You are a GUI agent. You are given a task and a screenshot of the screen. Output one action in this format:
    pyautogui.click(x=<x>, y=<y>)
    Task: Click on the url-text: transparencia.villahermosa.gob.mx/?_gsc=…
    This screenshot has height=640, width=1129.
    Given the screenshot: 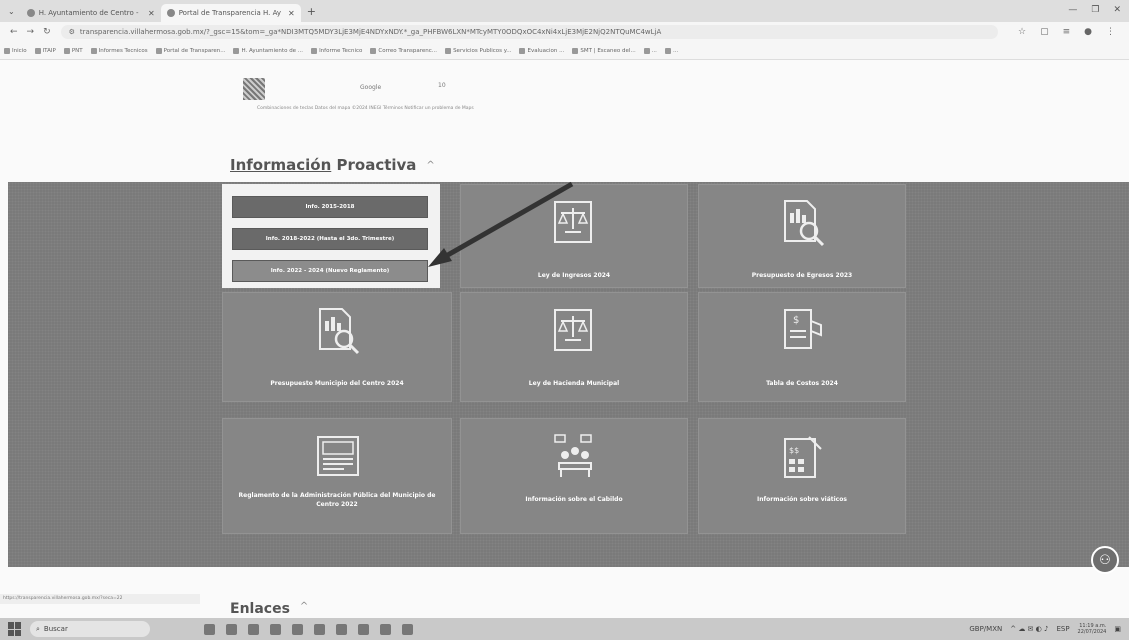 What is the action you would take?
    pyautogui.click(x=370, y=32)
    